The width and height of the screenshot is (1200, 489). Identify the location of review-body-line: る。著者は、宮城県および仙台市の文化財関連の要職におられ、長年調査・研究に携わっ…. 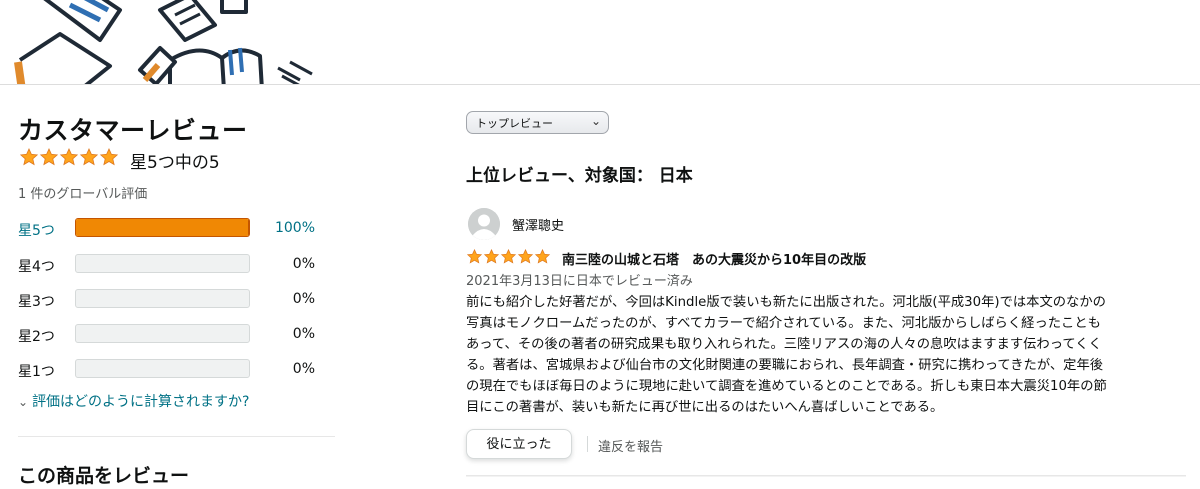
(785, 365).